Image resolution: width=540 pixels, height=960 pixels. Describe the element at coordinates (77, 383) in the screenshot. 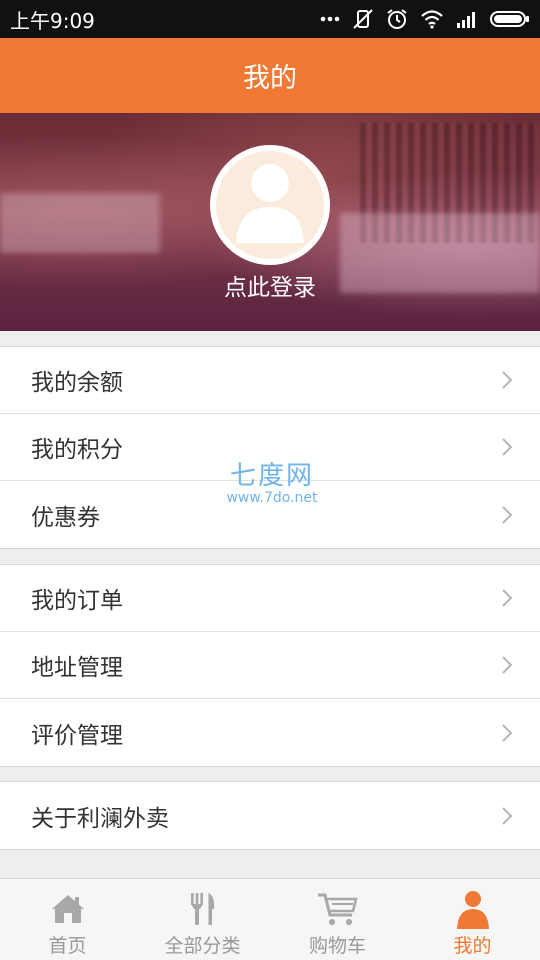

I see `menu-item-label: 我的余额` at that location.